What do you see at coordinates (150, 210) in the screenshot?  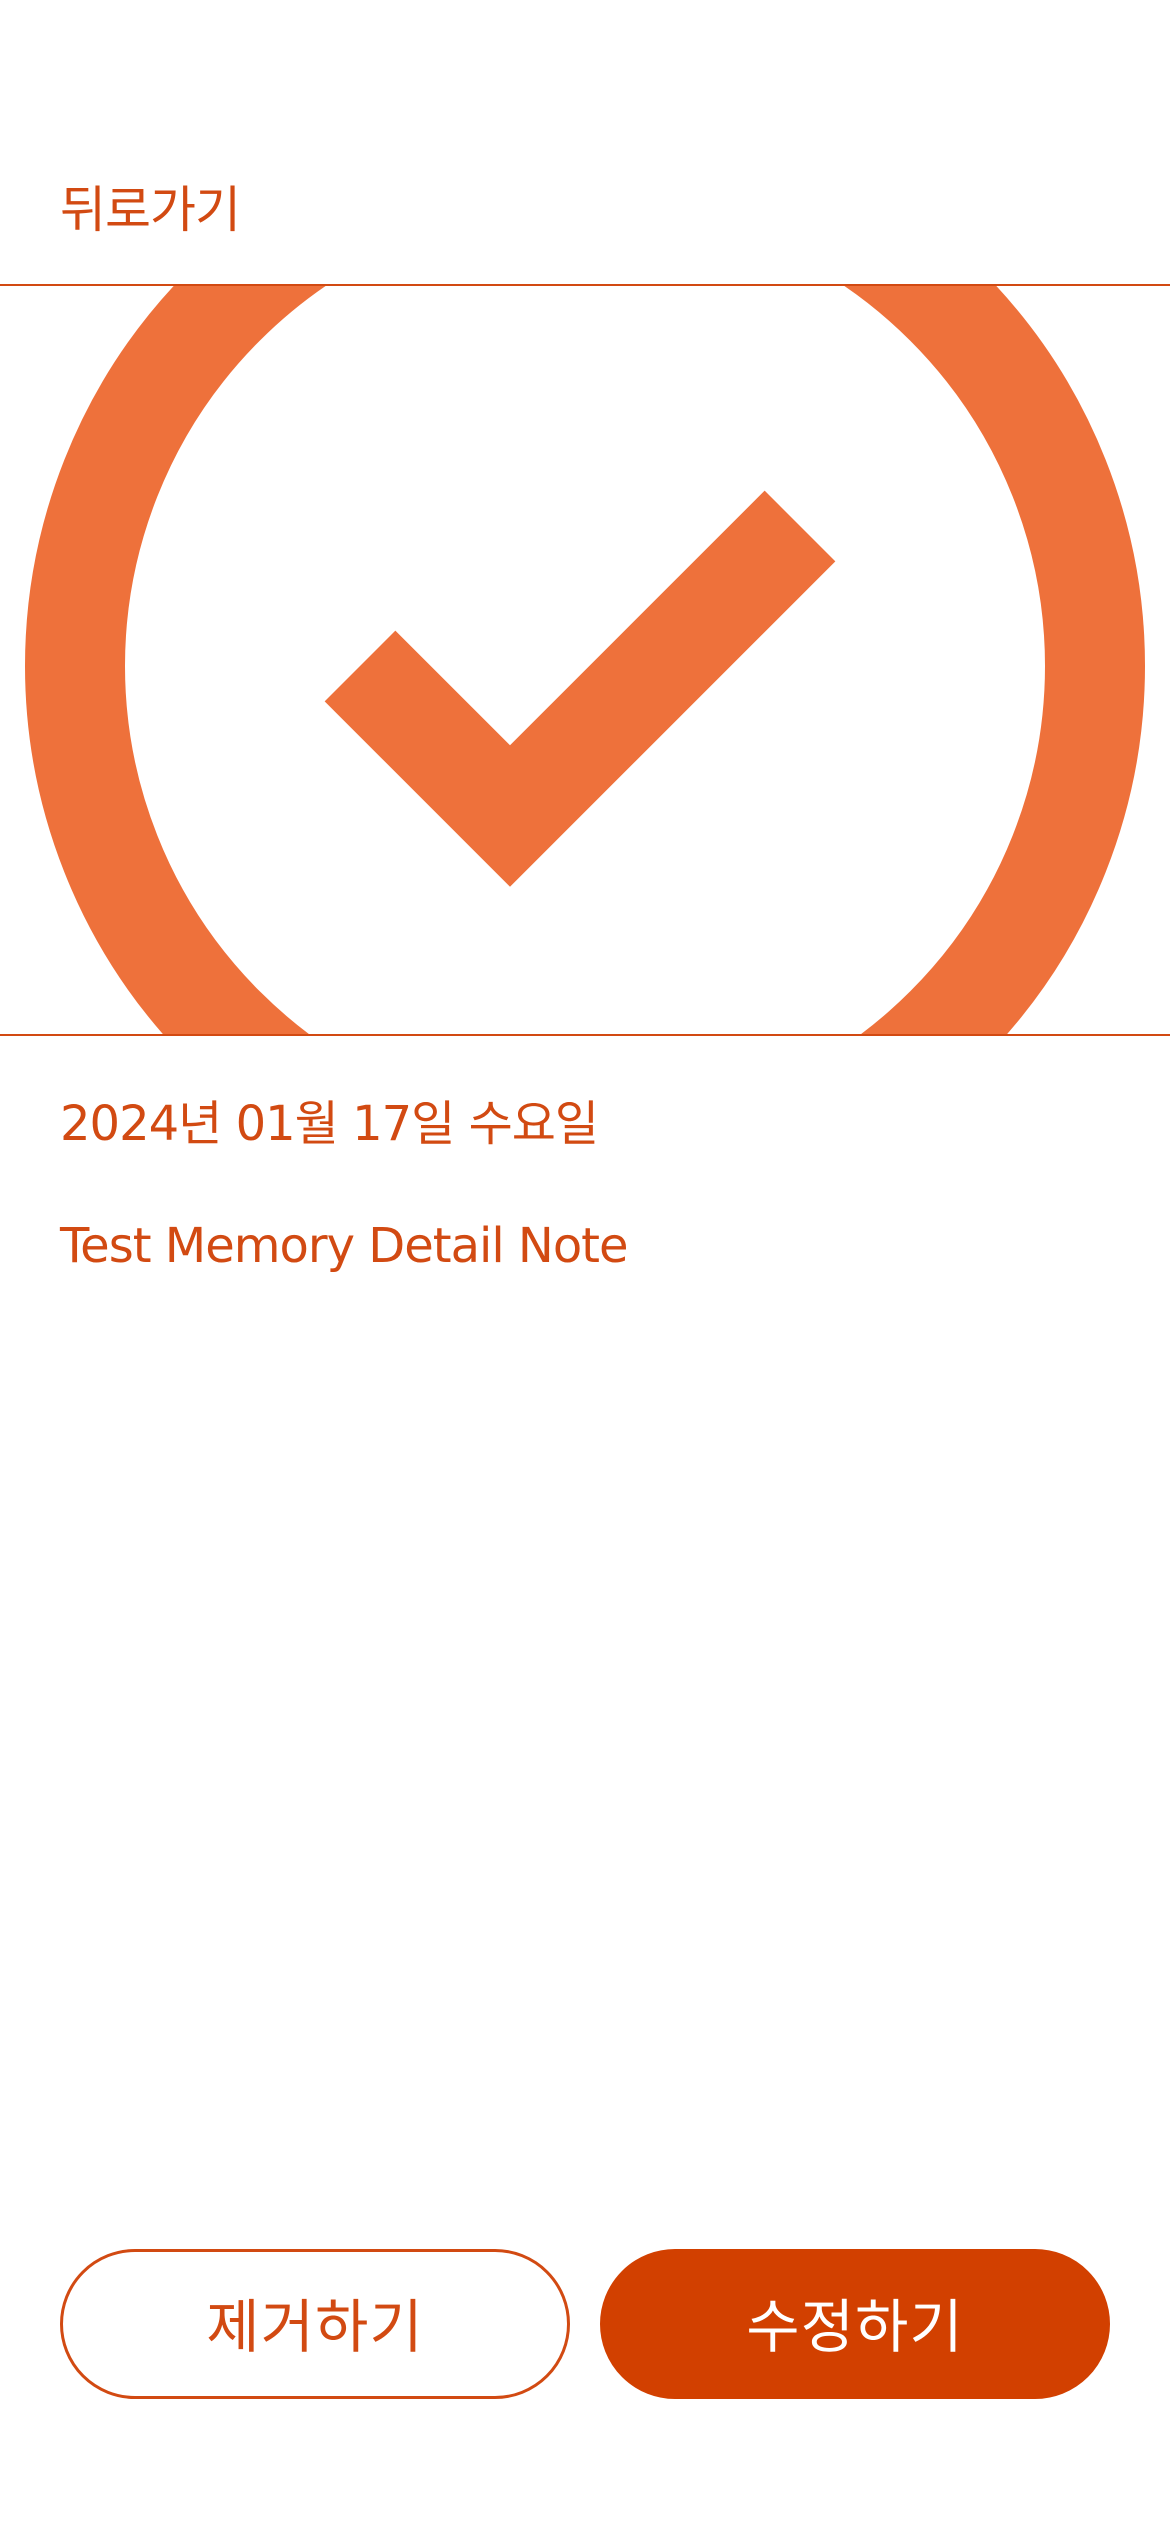 I see `back-button: 뒤로가기` at bounding box center [150, 210].